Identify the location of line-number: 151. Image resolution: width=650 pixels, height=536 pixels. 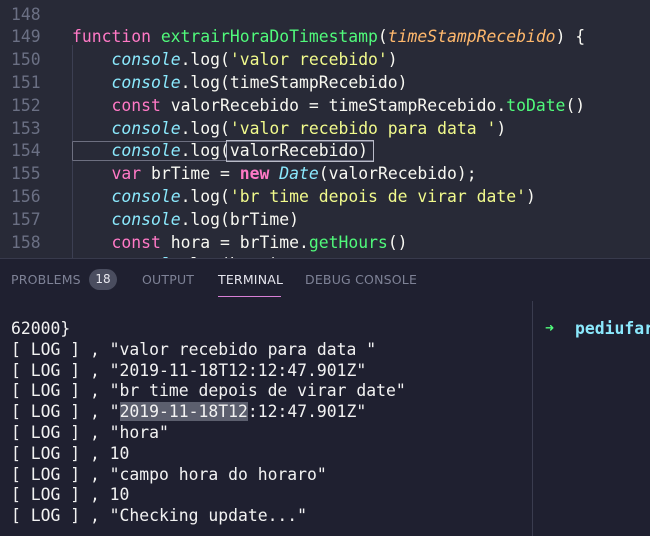
(26, 82).